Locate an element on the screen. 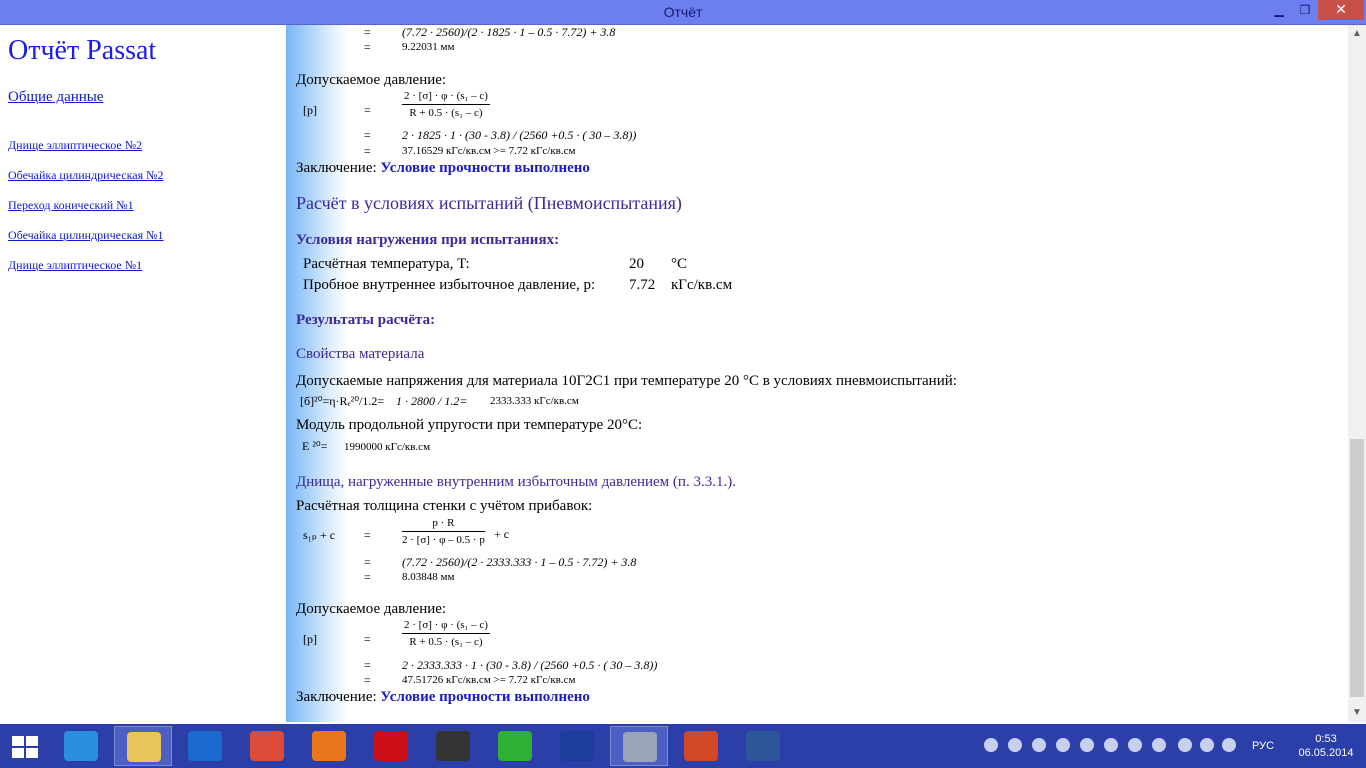  clock: 0:53 06.05.2014 is located at coordinates (1326, 746).